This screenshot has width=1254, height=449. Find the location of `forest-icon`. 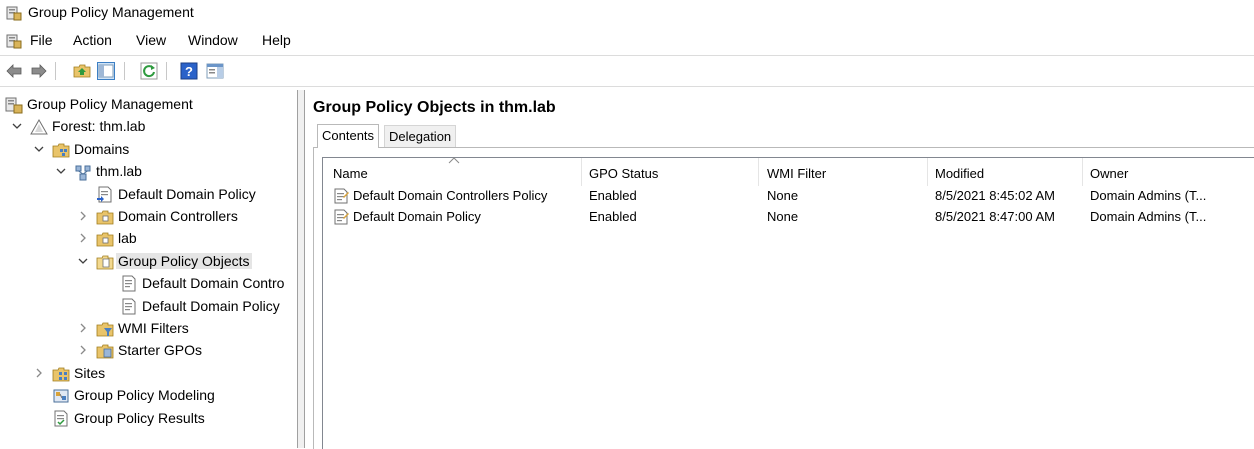

forest-icon is located at coordinates (39, 127).